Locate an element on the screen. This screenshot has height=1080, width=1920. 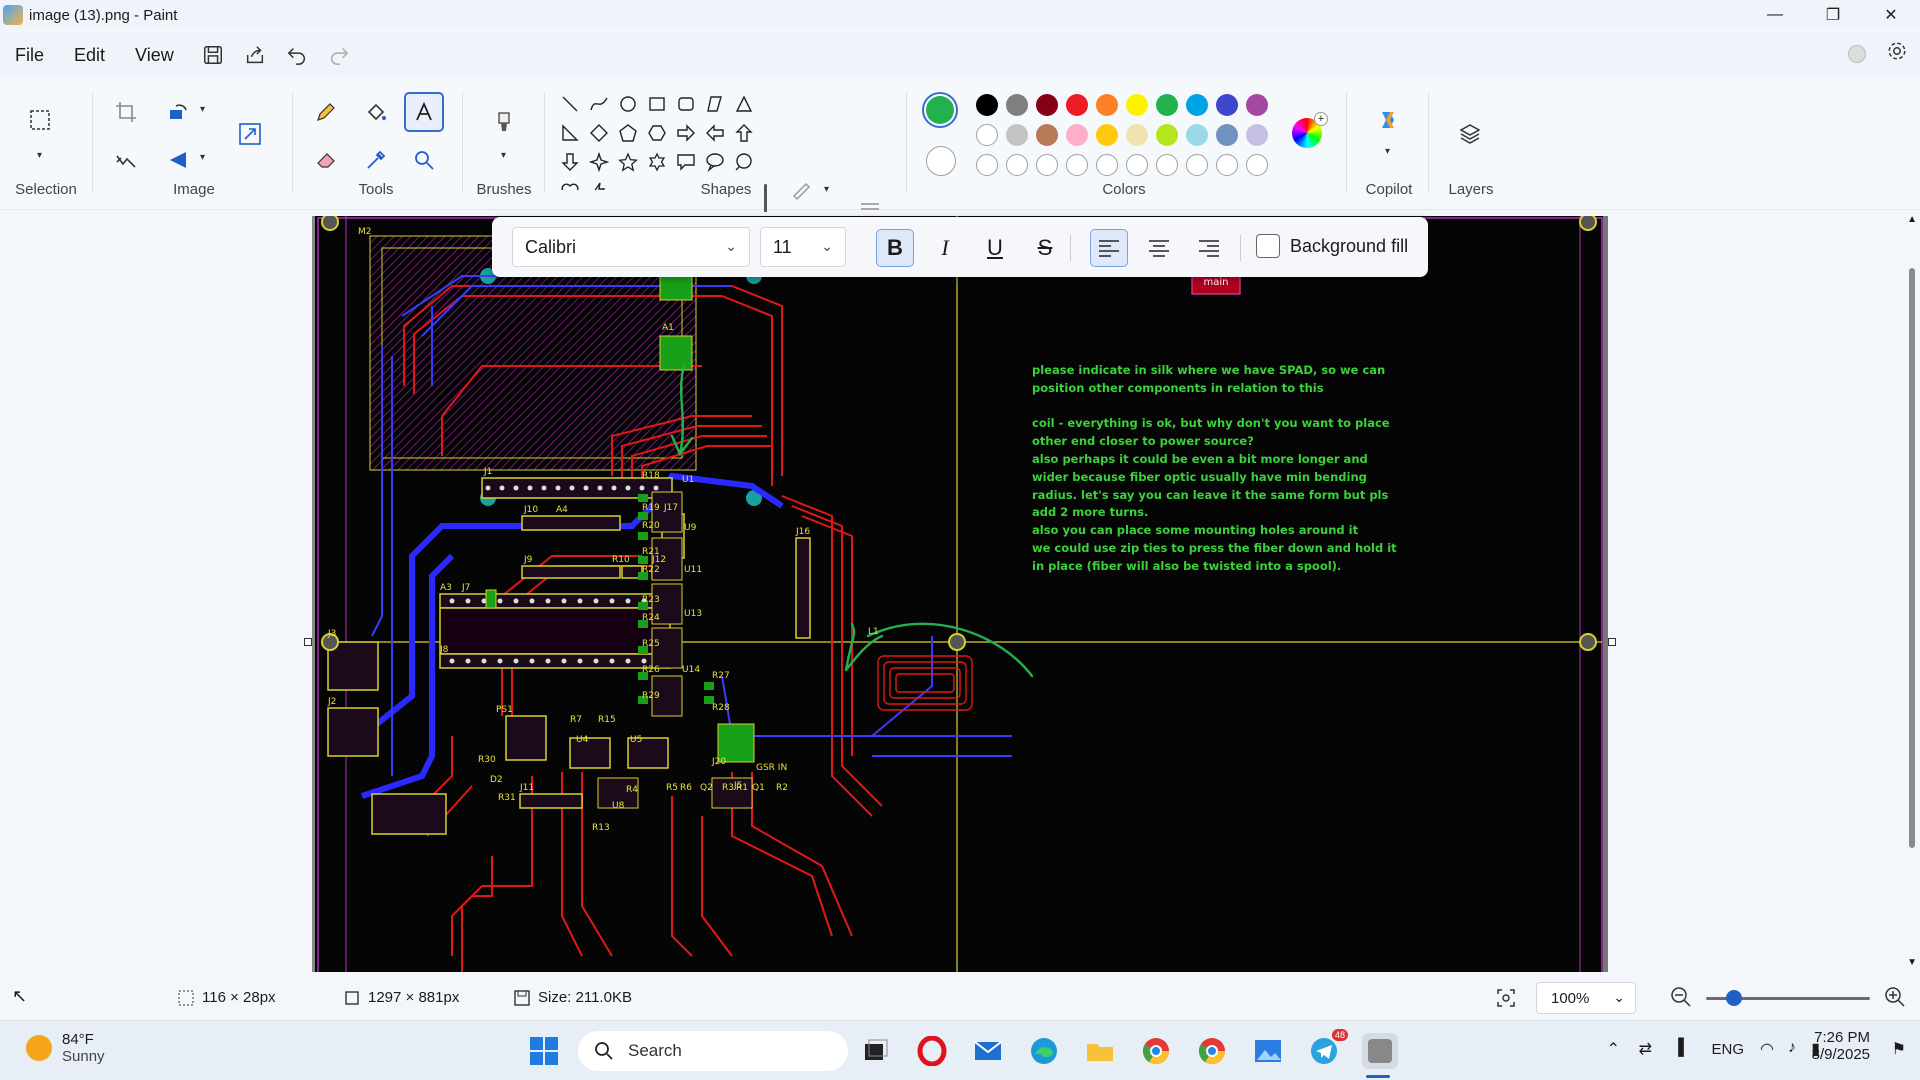
wifi-icon: ◠ is located at coordinates (1767, 1049).